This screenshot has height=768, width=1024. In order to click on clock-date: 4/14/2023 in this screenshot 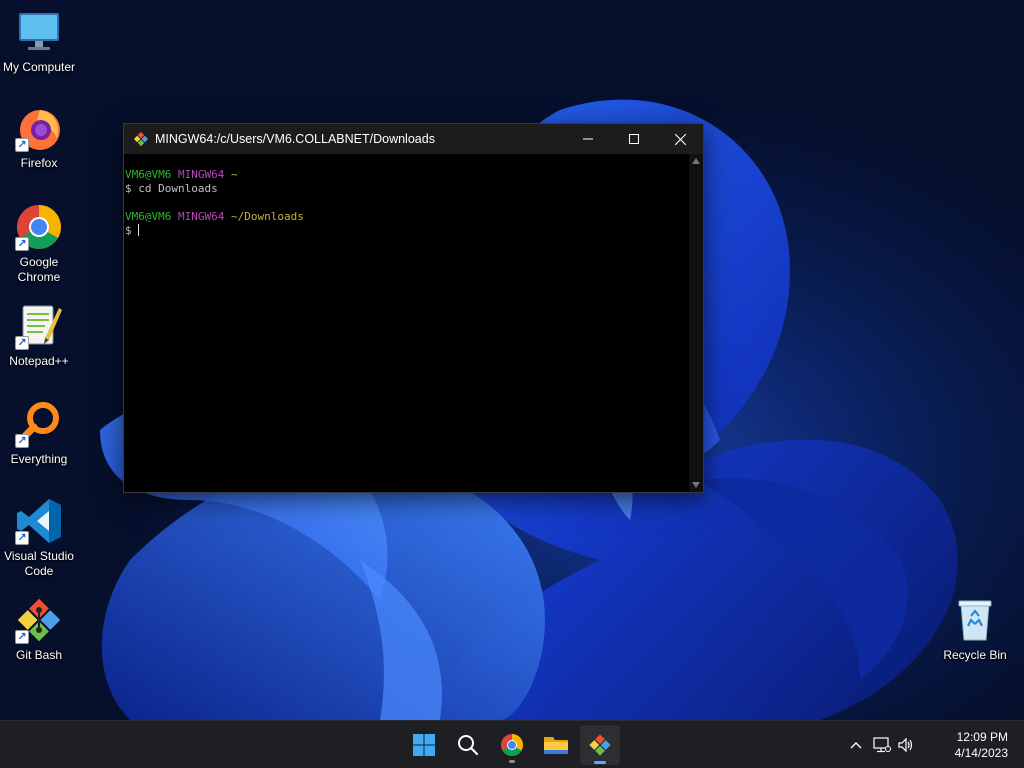, I will do `click(981, 753)`.